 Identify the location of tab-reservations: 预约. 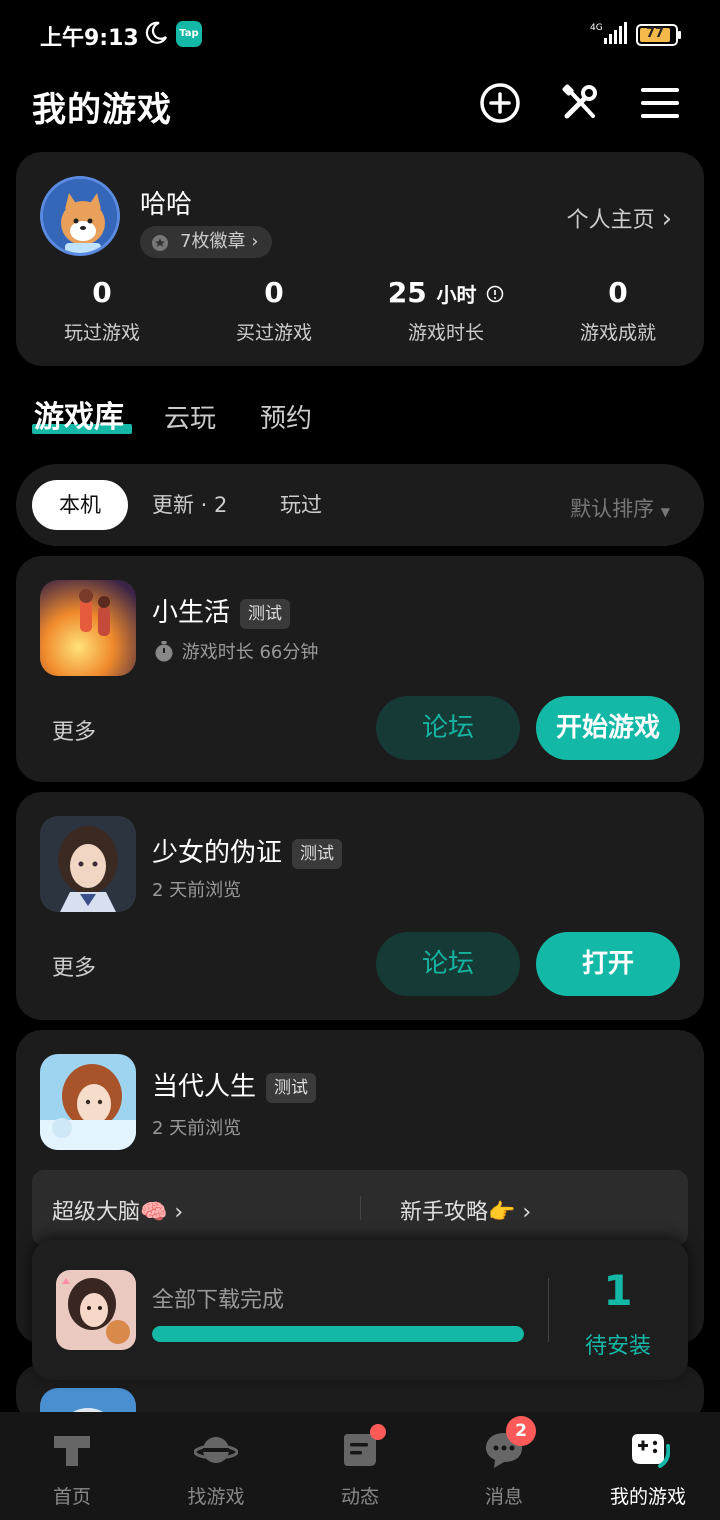
(286, 416).